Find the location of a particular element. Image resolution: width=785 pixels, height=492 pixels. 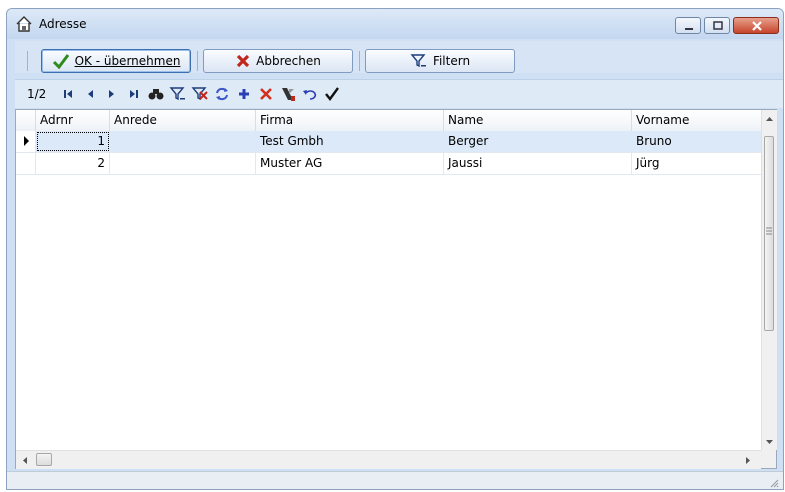

cell-vorname: Bruno is located at coordinates (696, 141).